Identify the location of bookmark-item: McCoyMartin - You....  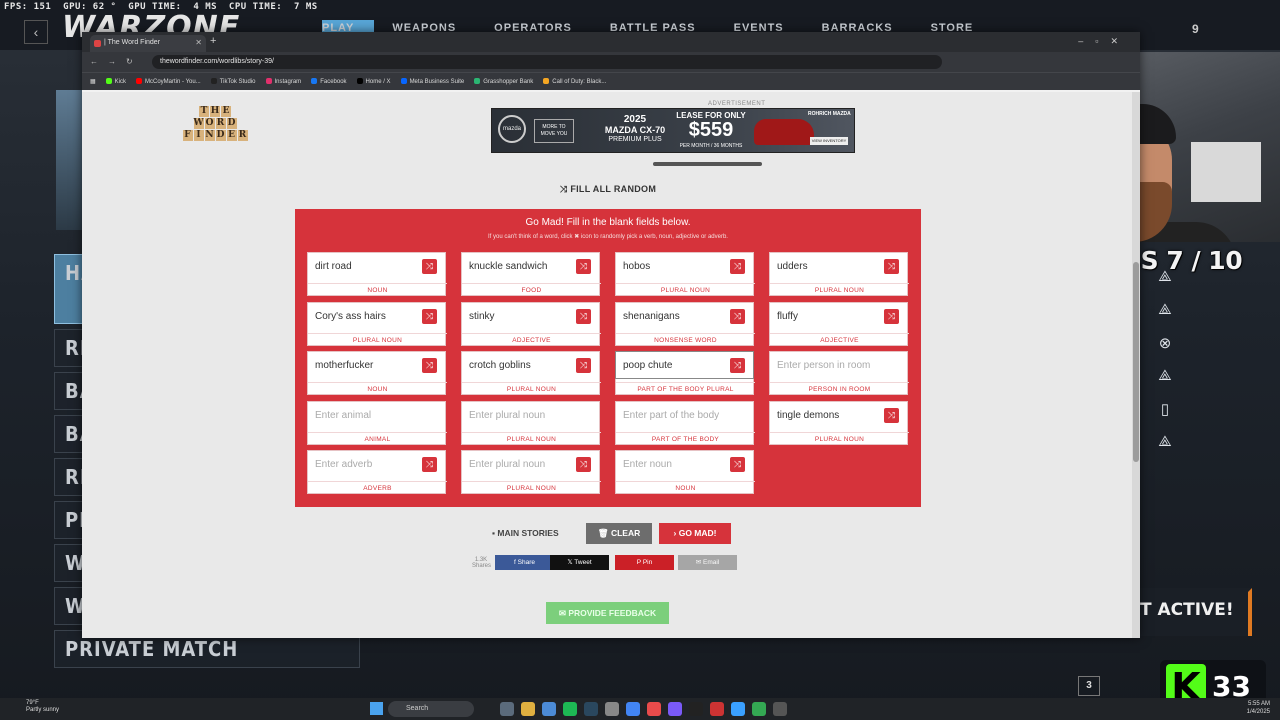
(168, 81).